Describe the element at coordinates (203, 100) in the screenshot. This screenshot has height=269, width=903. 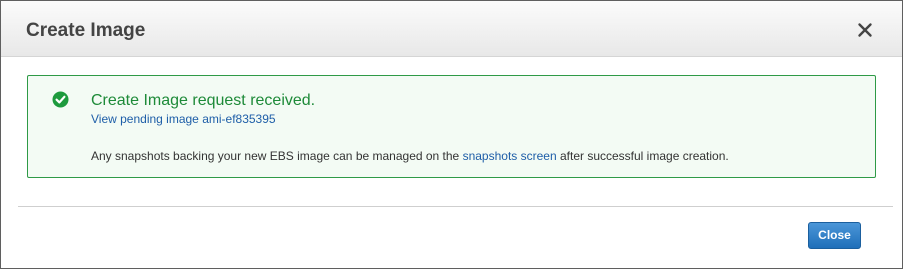
I see `alert-title: Create Image request received.` at that location.